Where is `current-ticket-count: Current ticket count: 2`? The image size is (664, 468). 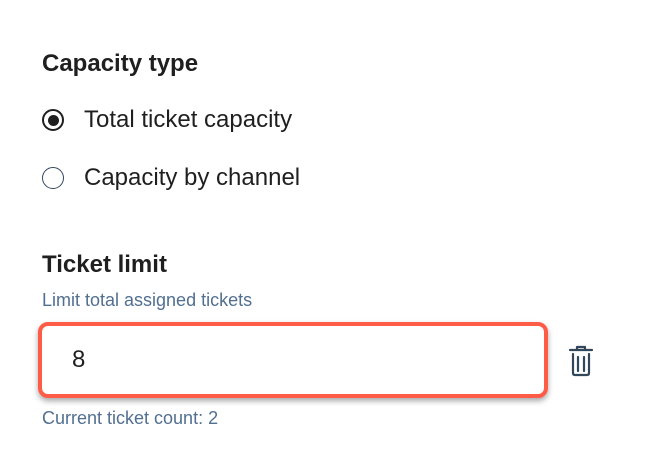 current-ticket-count: Current ticket count: 2 is located at coordinates (130, 418).